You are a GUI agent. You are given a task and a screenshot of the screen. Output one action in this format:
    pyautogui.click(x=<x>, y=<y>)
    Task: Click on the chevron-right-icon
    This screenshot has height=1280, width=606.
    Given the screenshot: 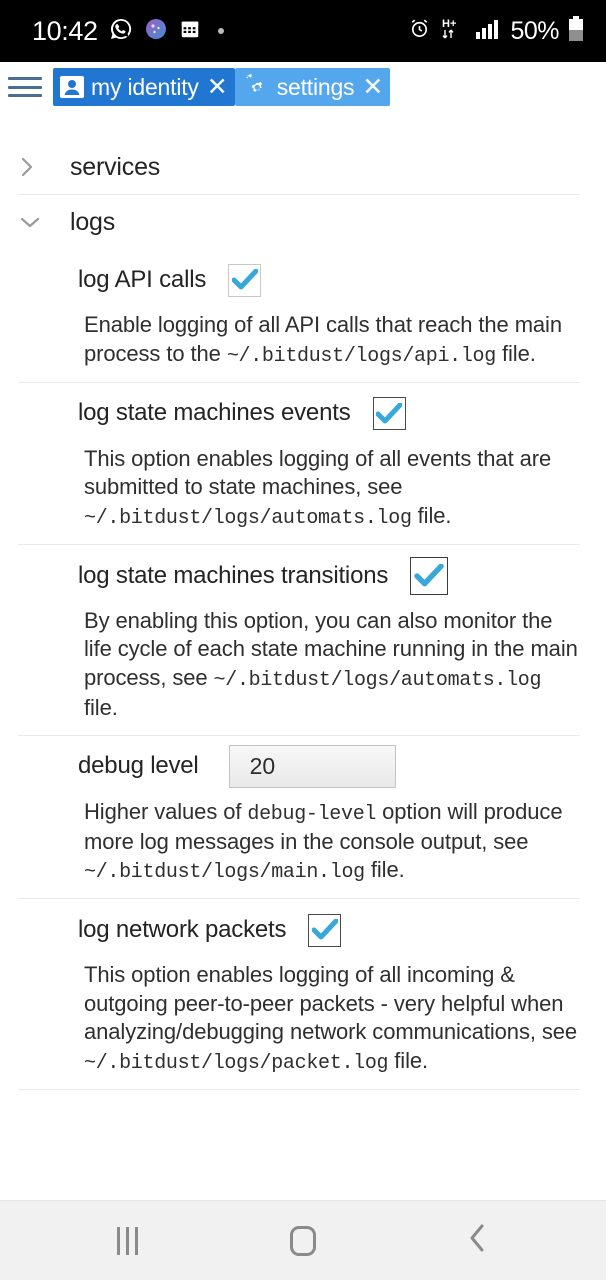 What is the action you would take?
    pyautogui.click(x=36, y=167)
    